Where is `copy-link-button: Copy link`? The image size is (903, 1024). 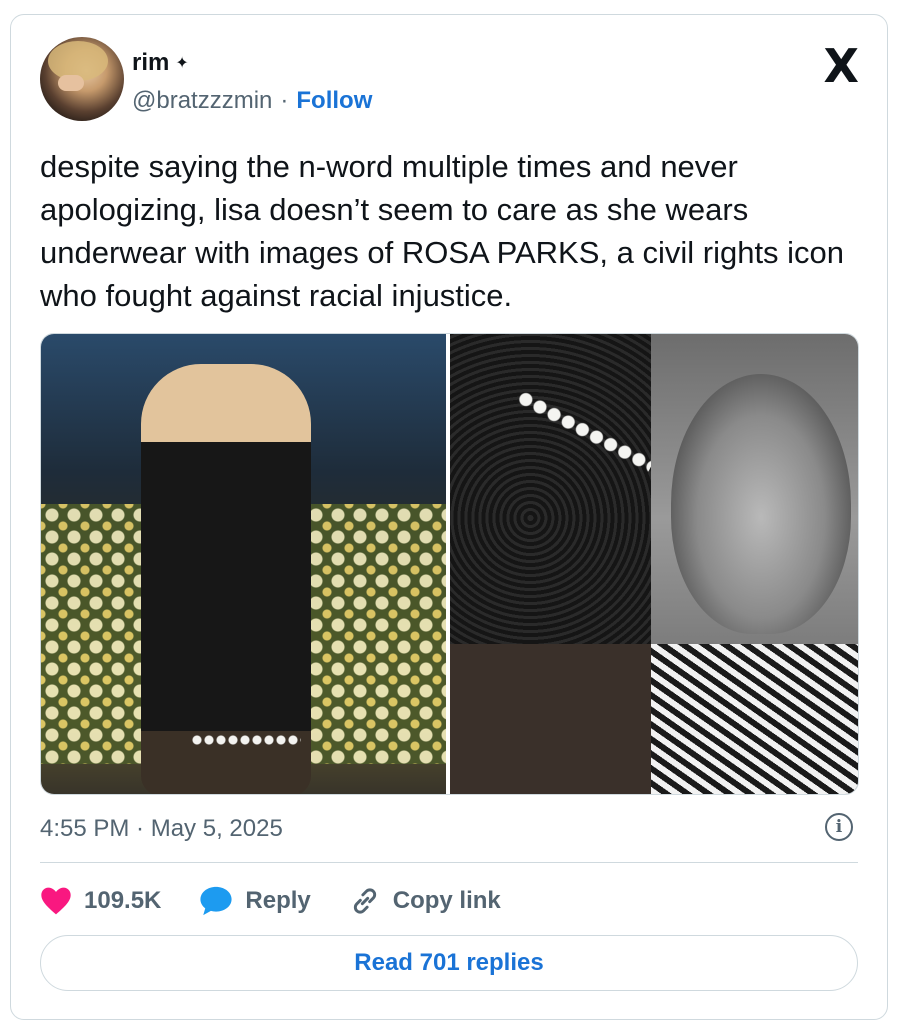 copy-link-button: Copy link is located at coordinates (425, 901).